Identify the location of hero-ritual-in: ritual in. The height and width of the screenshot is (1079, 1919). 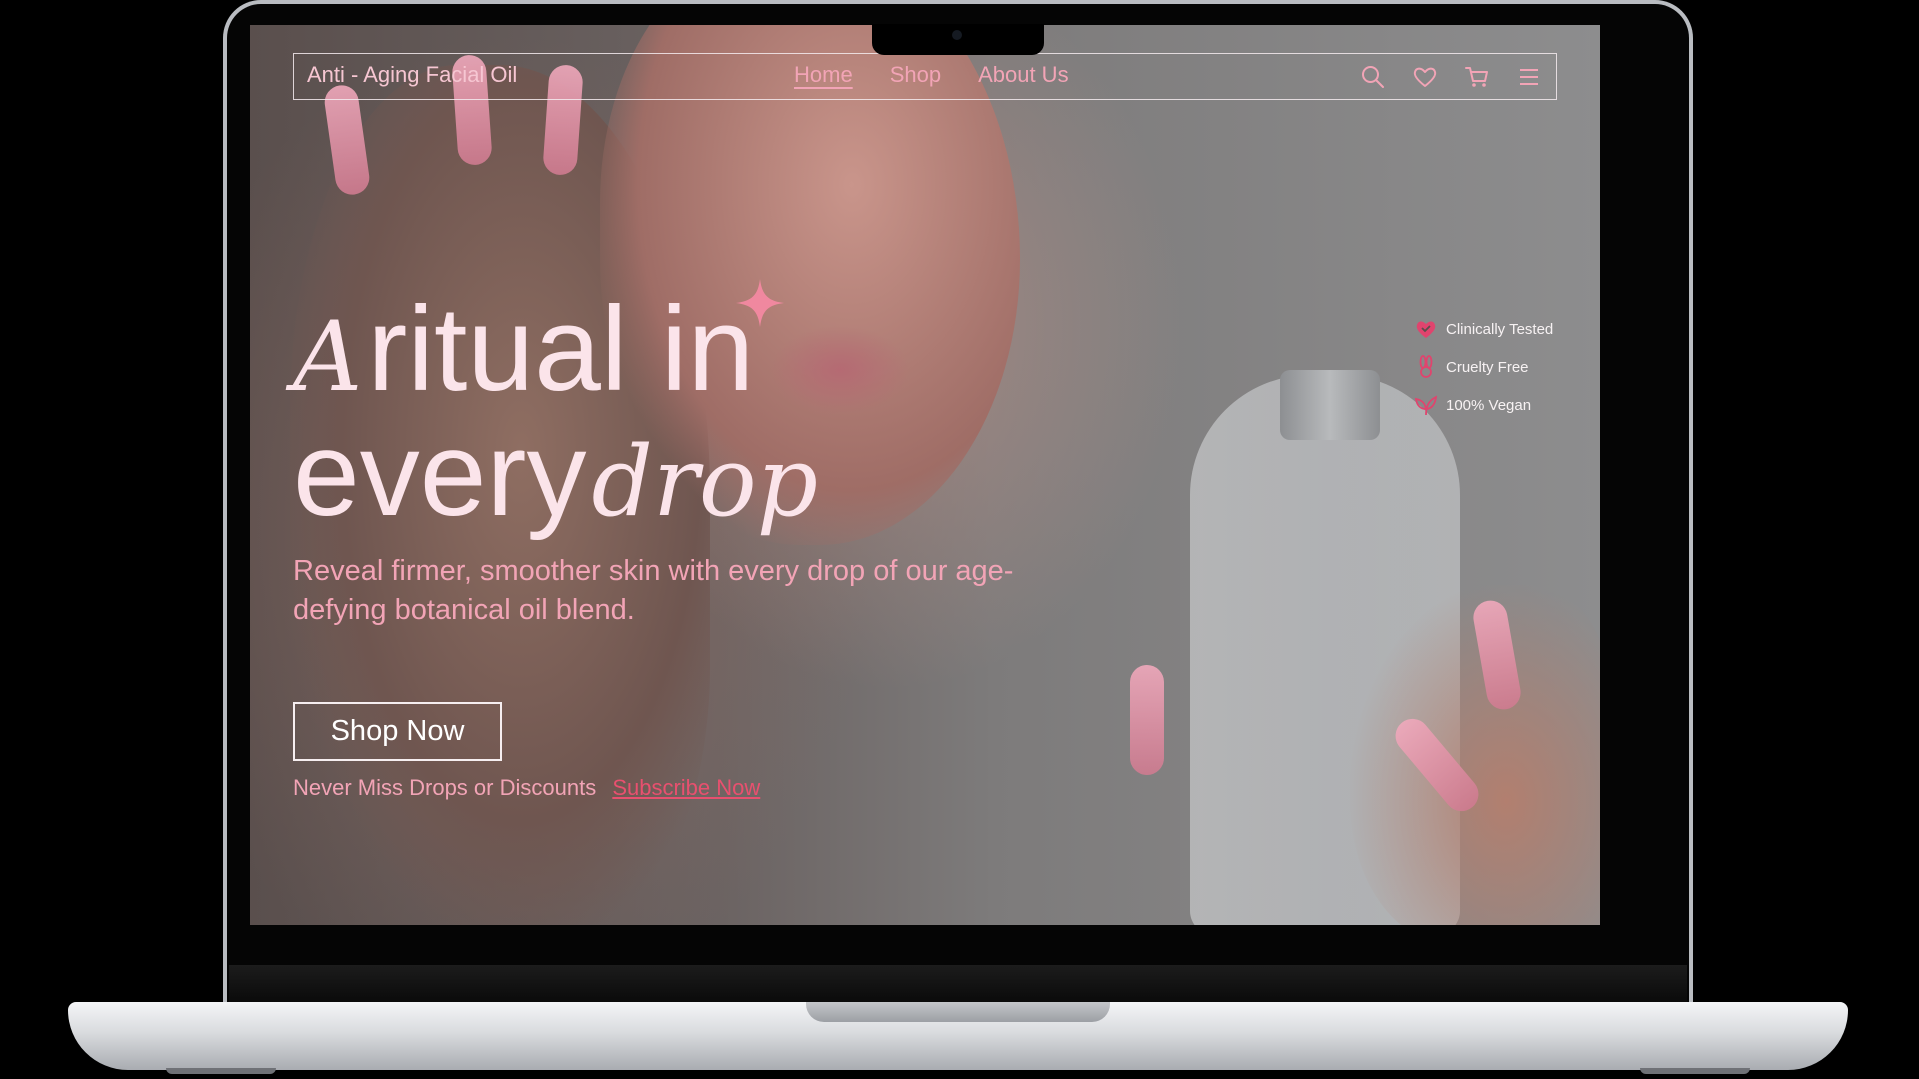
(561, 349).